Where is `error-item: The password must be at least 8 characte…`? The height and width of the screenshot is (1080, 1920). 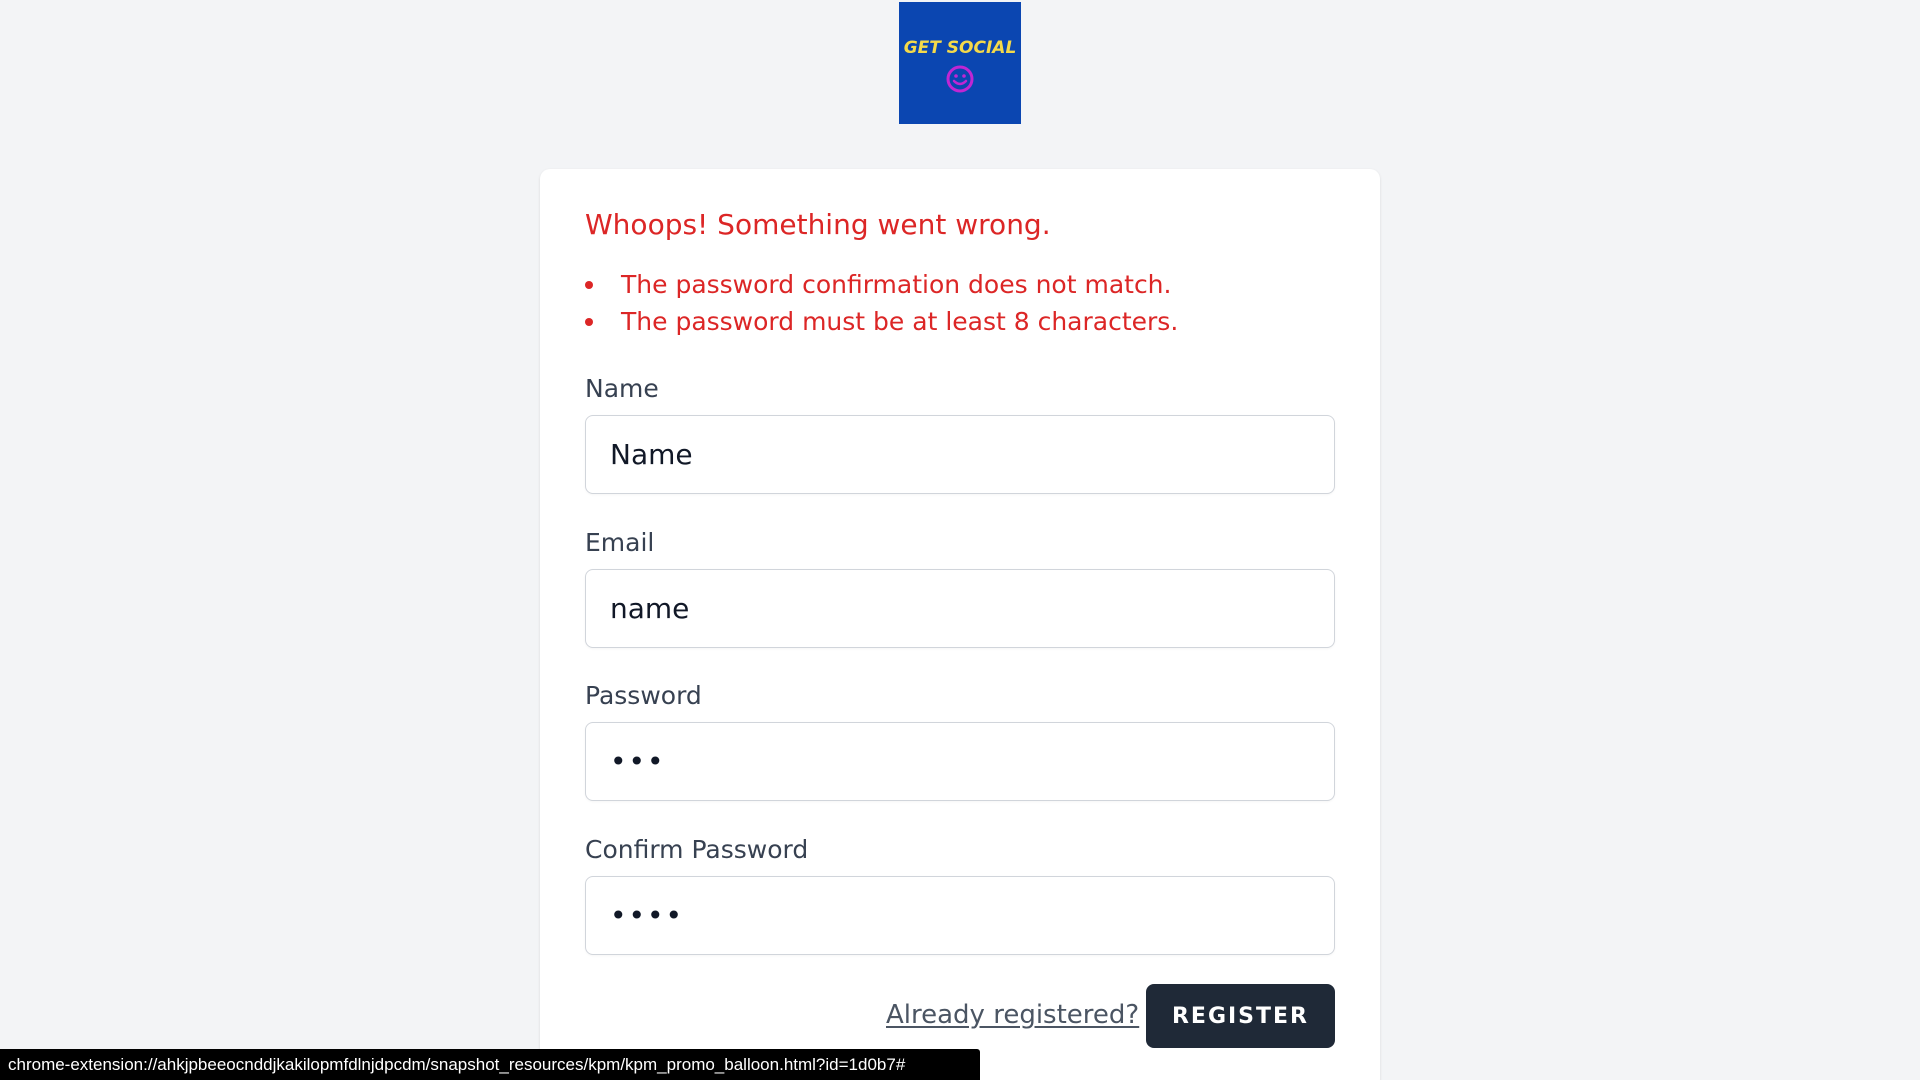 error-item: The password must be at least 8 characte… is located at coordinates (881, 321).